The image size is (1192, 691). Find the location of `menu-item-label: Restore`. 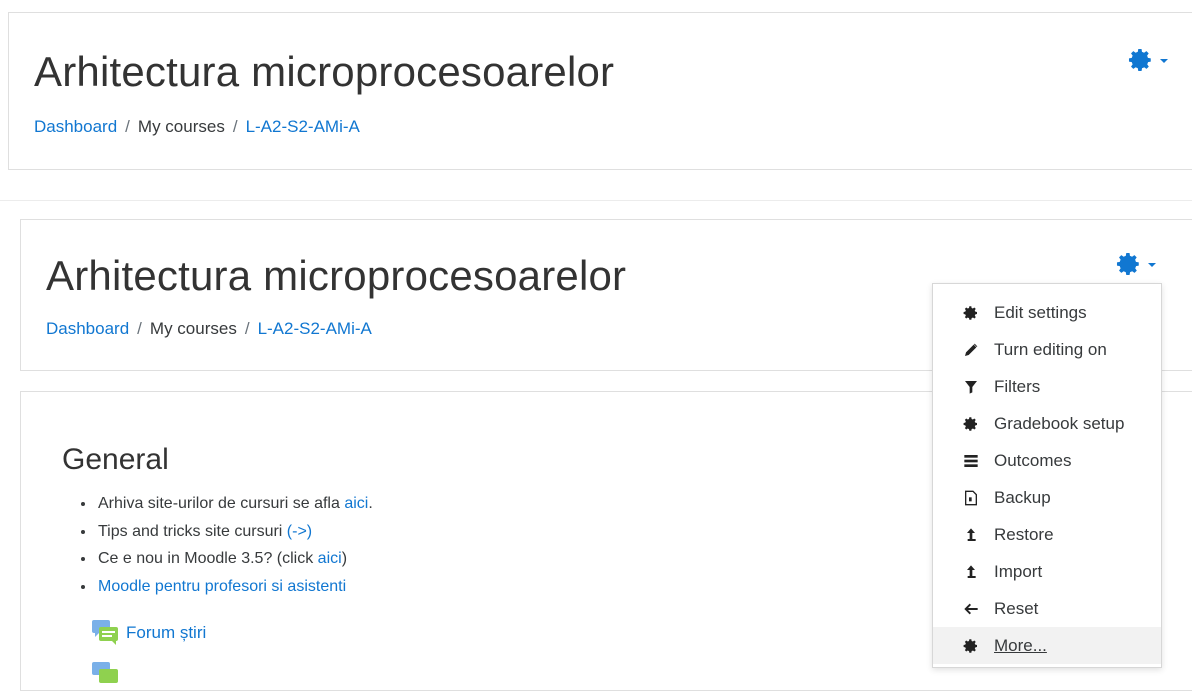

menu-item-label: Restore is located at coordinates (1024, 534).